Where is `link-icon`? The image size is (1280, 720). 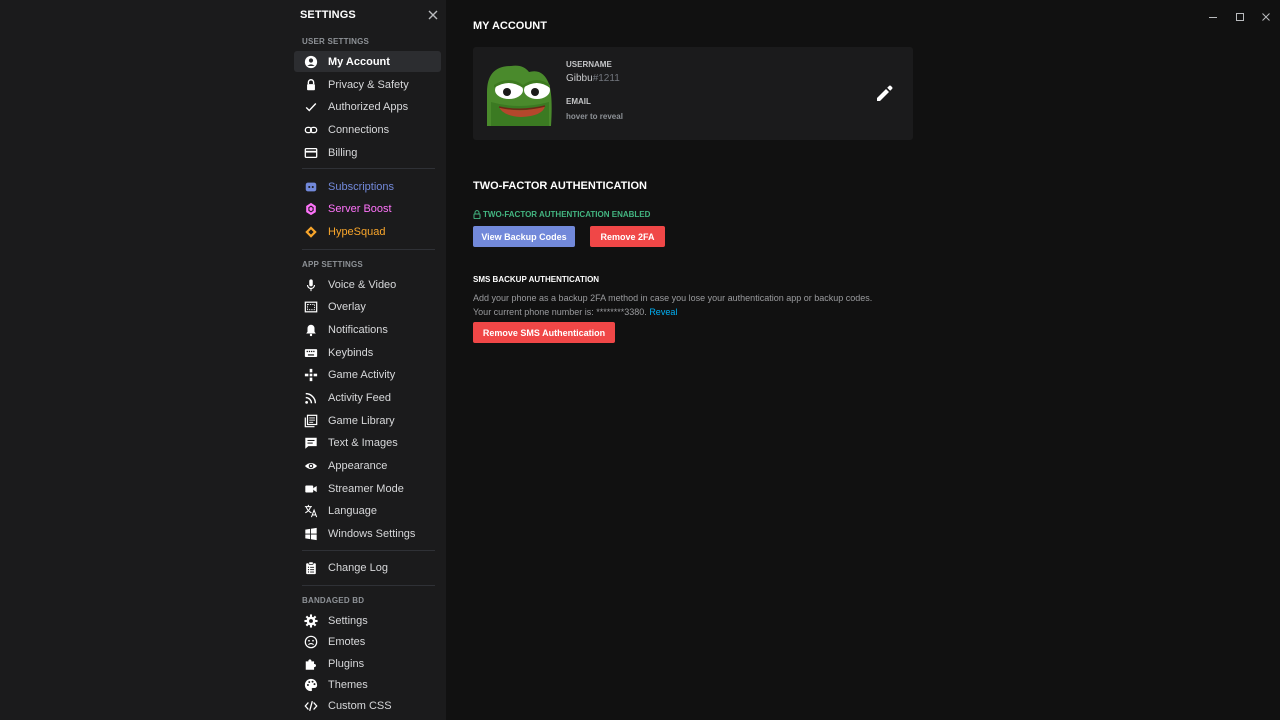 link-icon is located at coordinates (311, 130).